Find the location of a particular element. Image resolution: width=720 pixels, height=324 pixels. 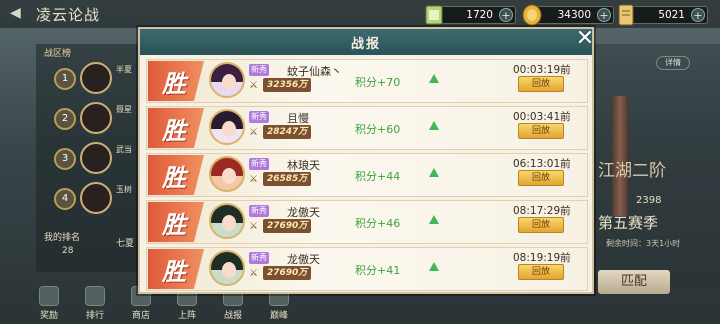

battle-record-row: 胜 新秀 龙傲天 ⚔ 27690万 积分+46 08:17:29前 回放 is located at coordinates (367, 222).